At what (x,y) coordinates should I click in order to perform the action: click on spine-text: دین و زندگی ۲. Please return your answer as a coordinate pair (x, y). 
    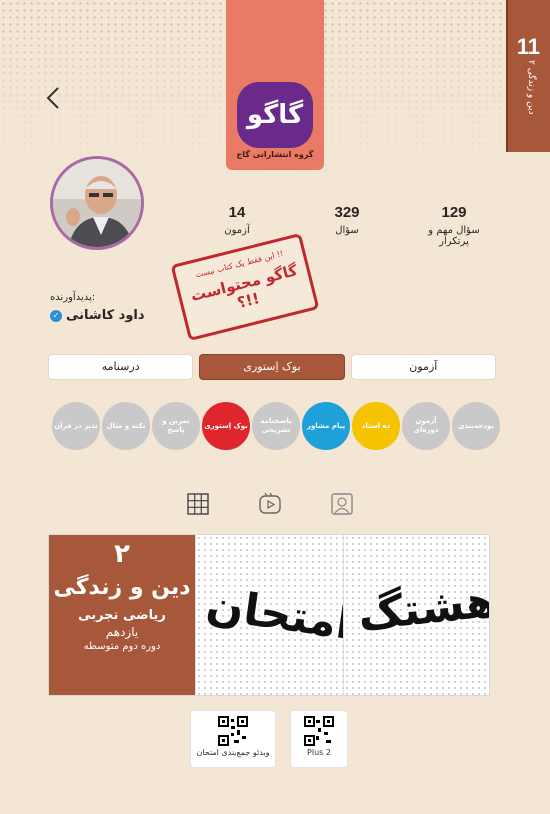
    Looking at the image, I should click on (531, 87).